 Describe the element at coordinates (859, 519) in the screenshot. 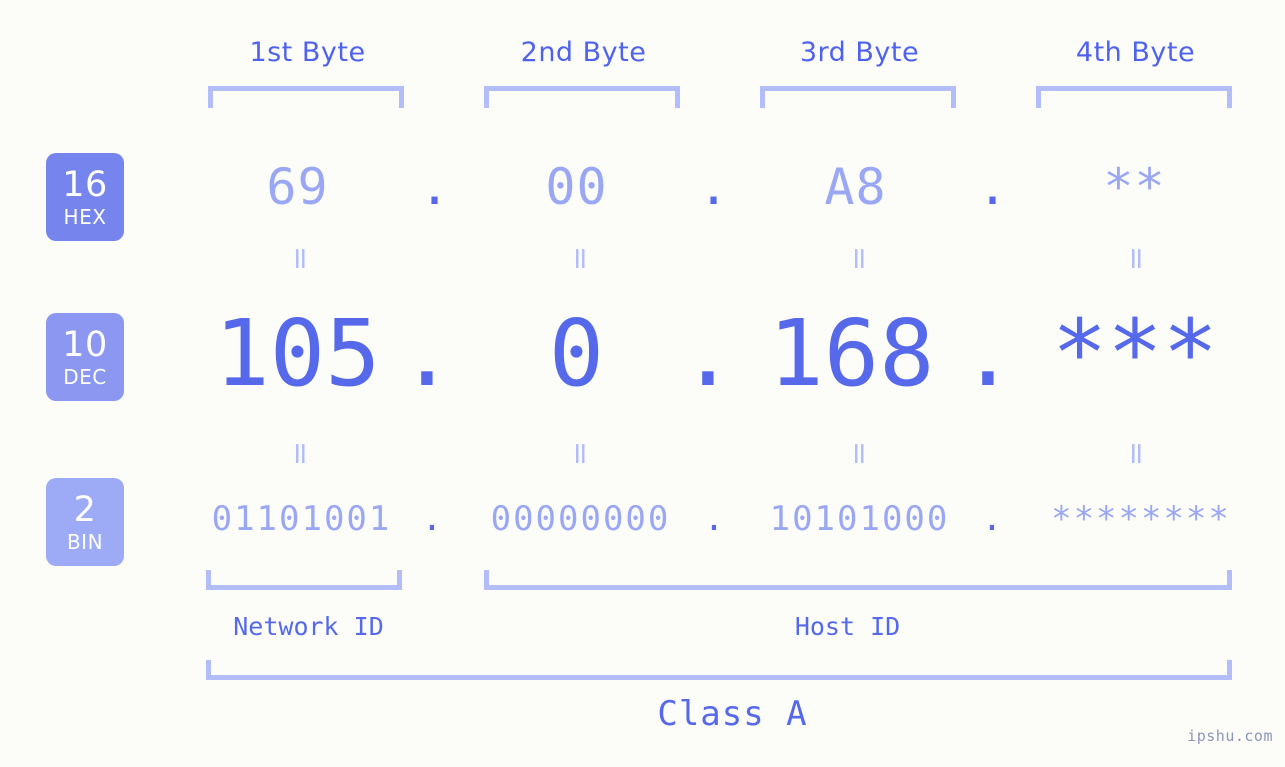

I see `bin-byte-3: 10101000` at that location.